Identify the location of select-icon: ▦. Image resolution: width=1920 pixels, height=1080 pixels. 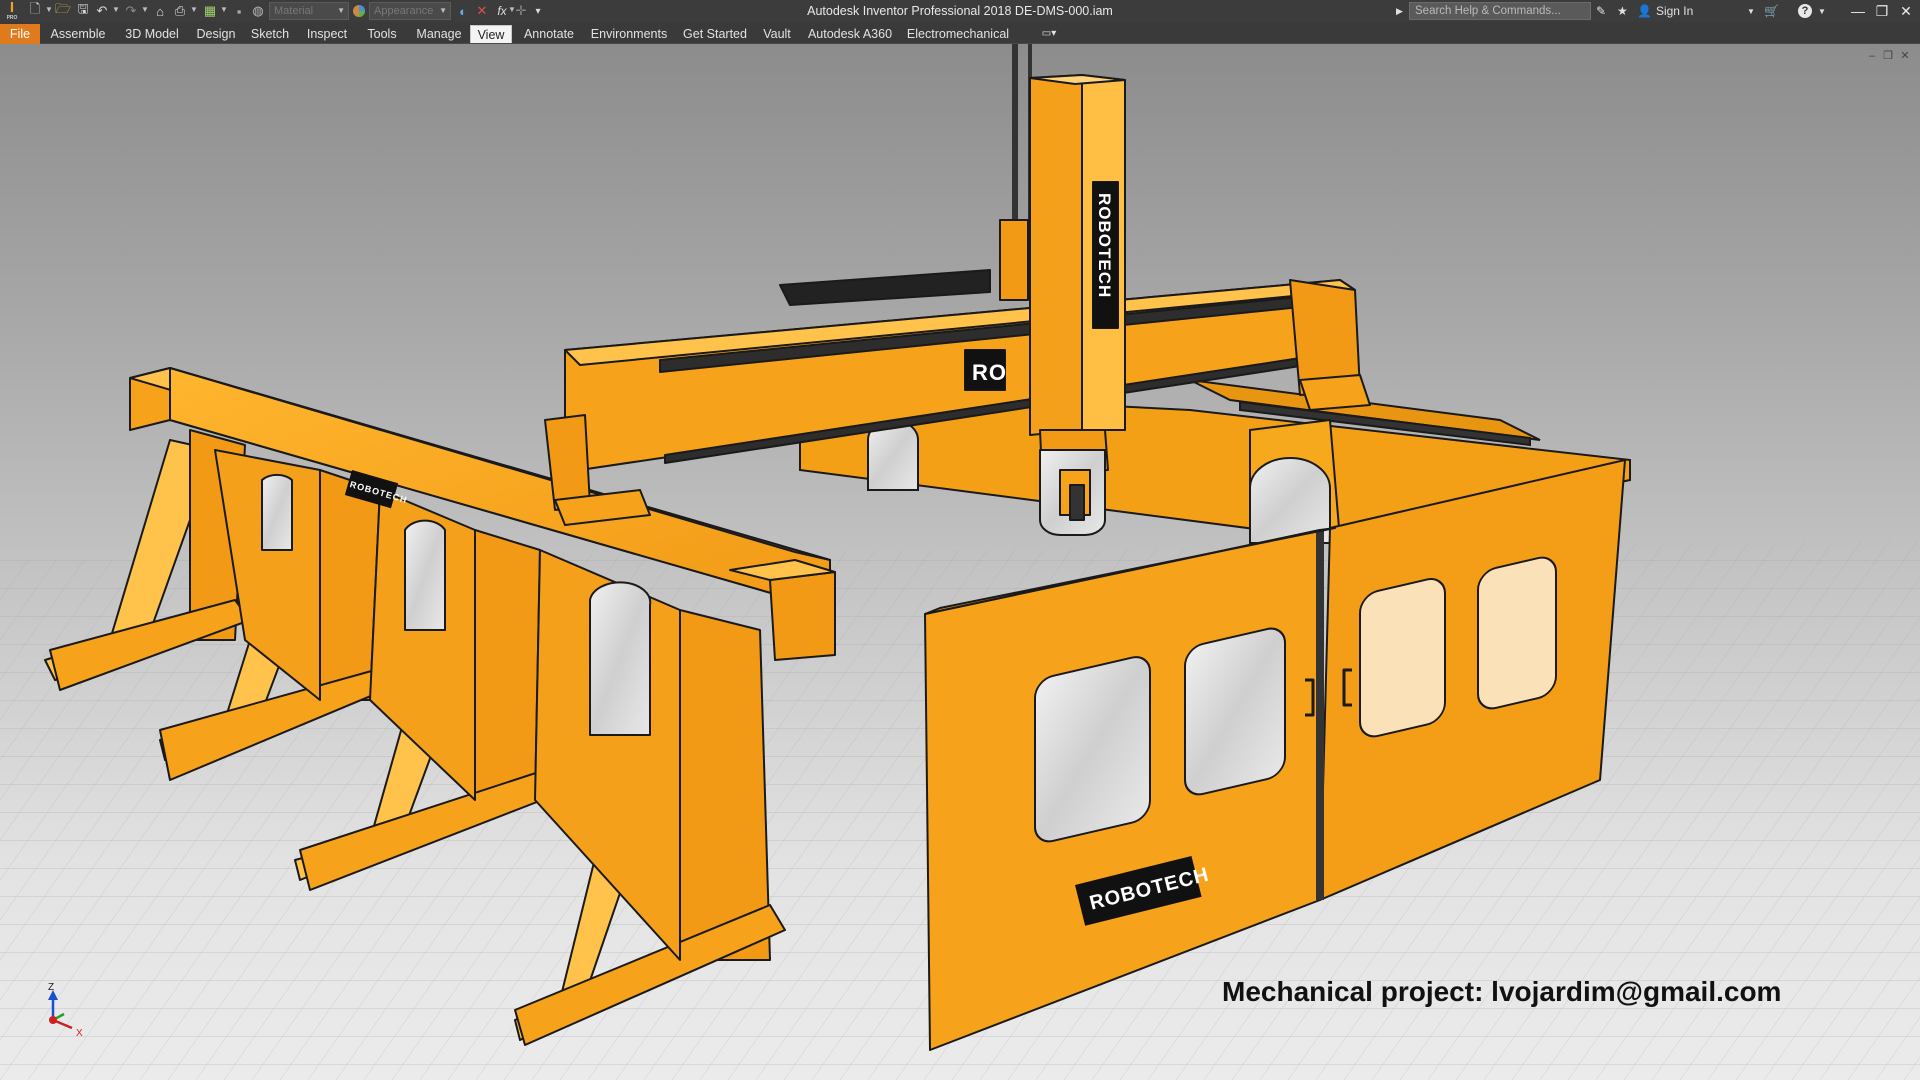
(210, 11).